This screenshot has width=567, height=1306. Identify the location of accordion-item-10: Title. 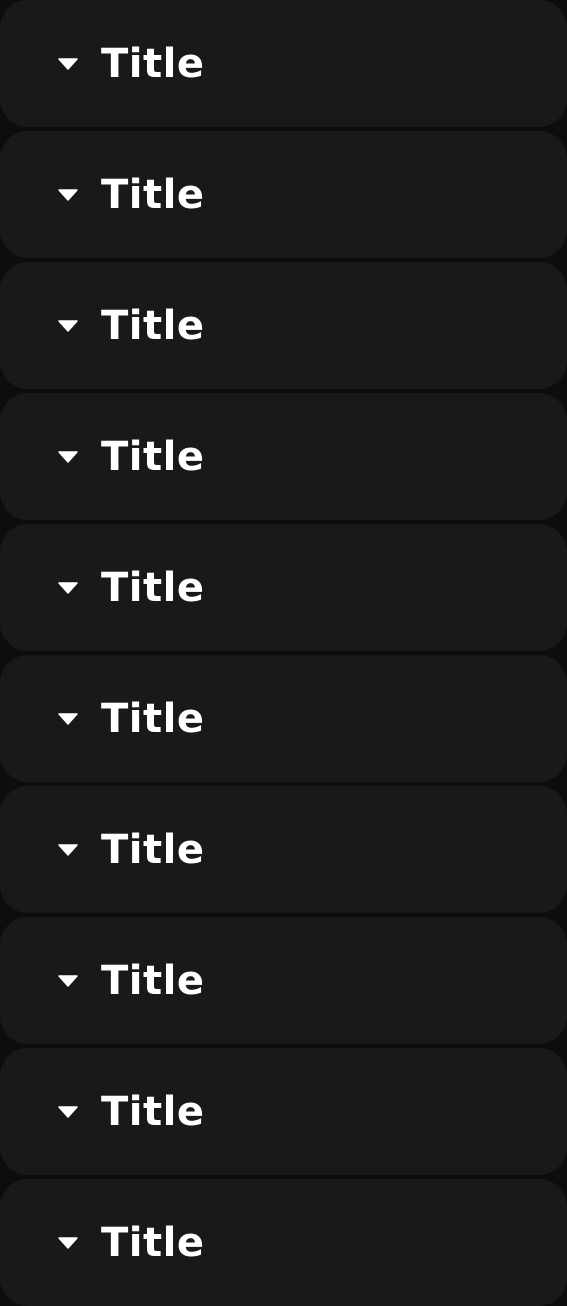
(283, 1242).